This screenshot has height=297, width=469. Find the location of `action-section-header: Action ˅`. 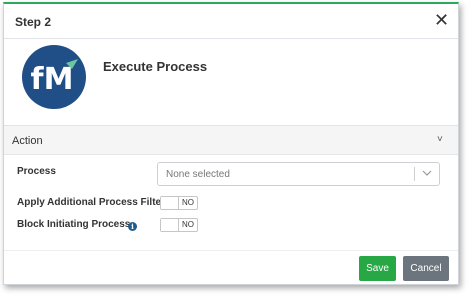

action-section-header: Action ˅ is located at coordinates (231, 140).